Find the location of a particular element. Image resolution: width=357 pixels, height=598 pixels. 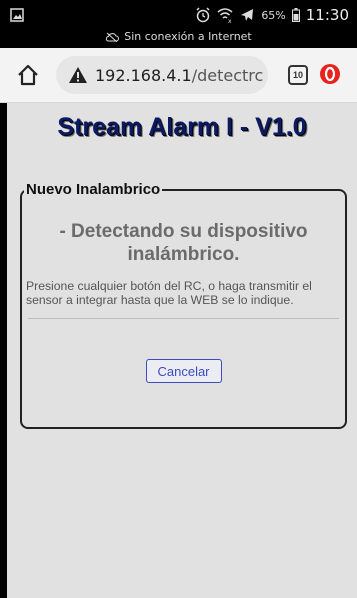

status-icons: x 65% 11:30 is located at coordinates (272, 15).